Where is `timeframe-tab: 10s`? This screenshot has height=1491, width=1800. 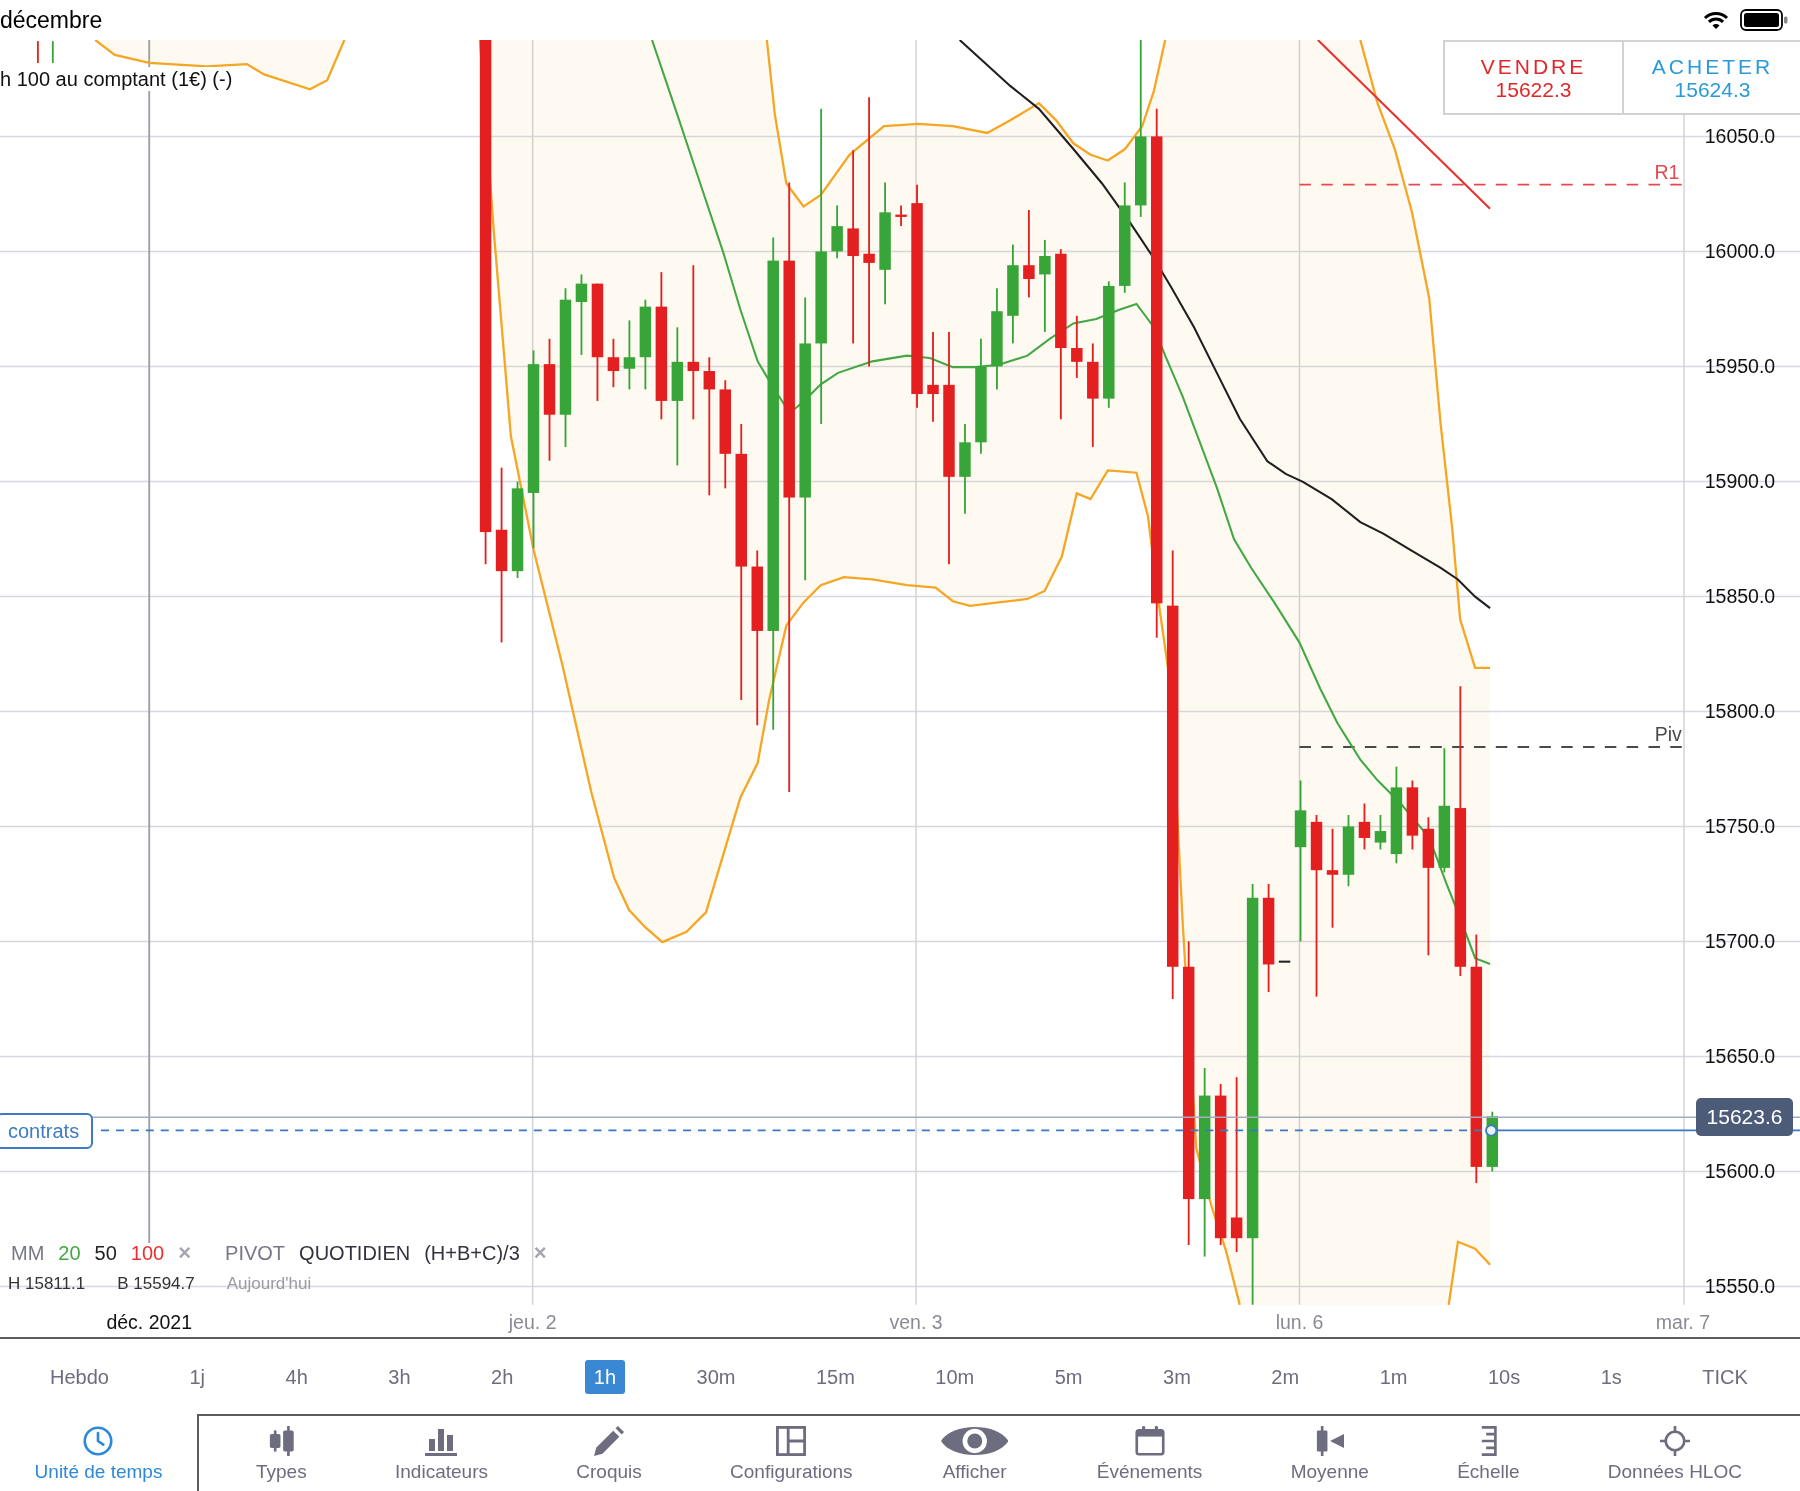 timeframe-tab: 10s is located at coordinates (1504, 1376).